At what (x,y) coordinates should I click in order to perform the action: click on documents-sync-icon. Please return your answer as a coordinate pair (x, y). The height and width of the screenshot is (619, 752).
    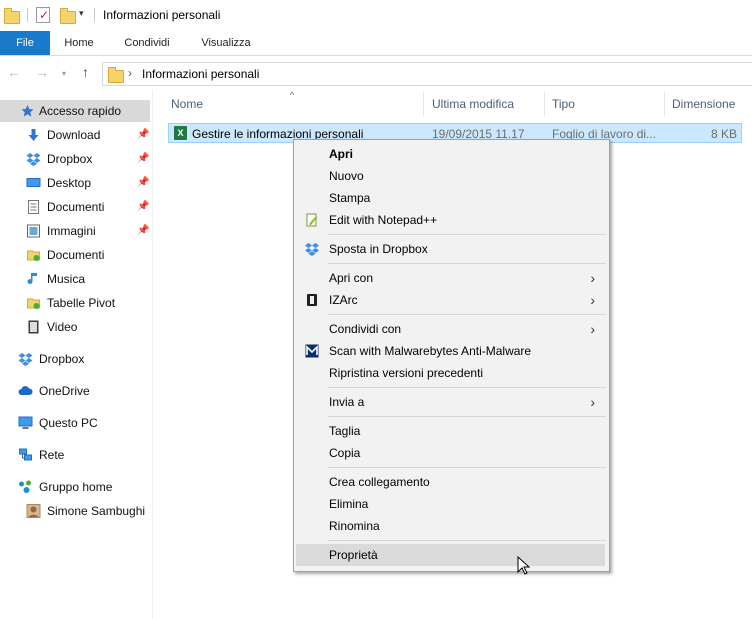
    Looking at the image, I should click on (33, 255).